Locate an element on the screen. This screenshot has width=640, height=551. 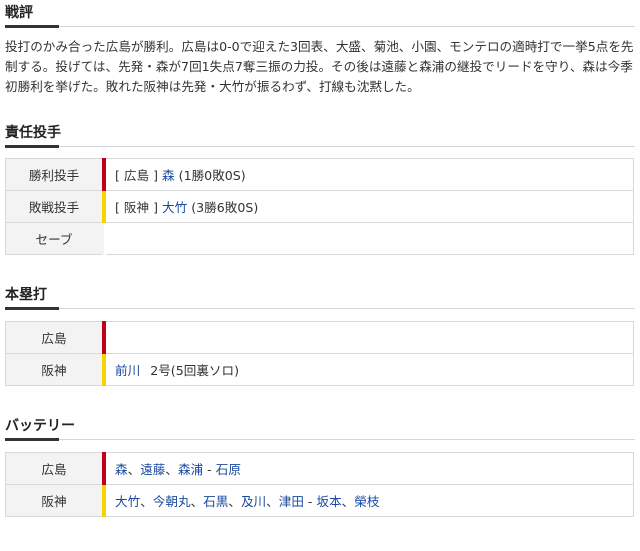
battery-player-link: 津田 is located at coordinates (291, 501).